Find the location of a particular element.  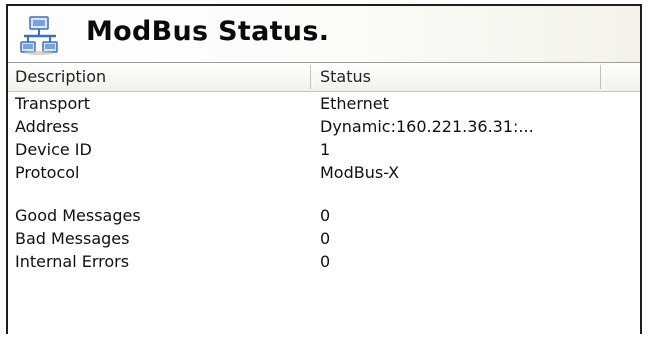

row-value: 1 is located at coordinates (325, 149).